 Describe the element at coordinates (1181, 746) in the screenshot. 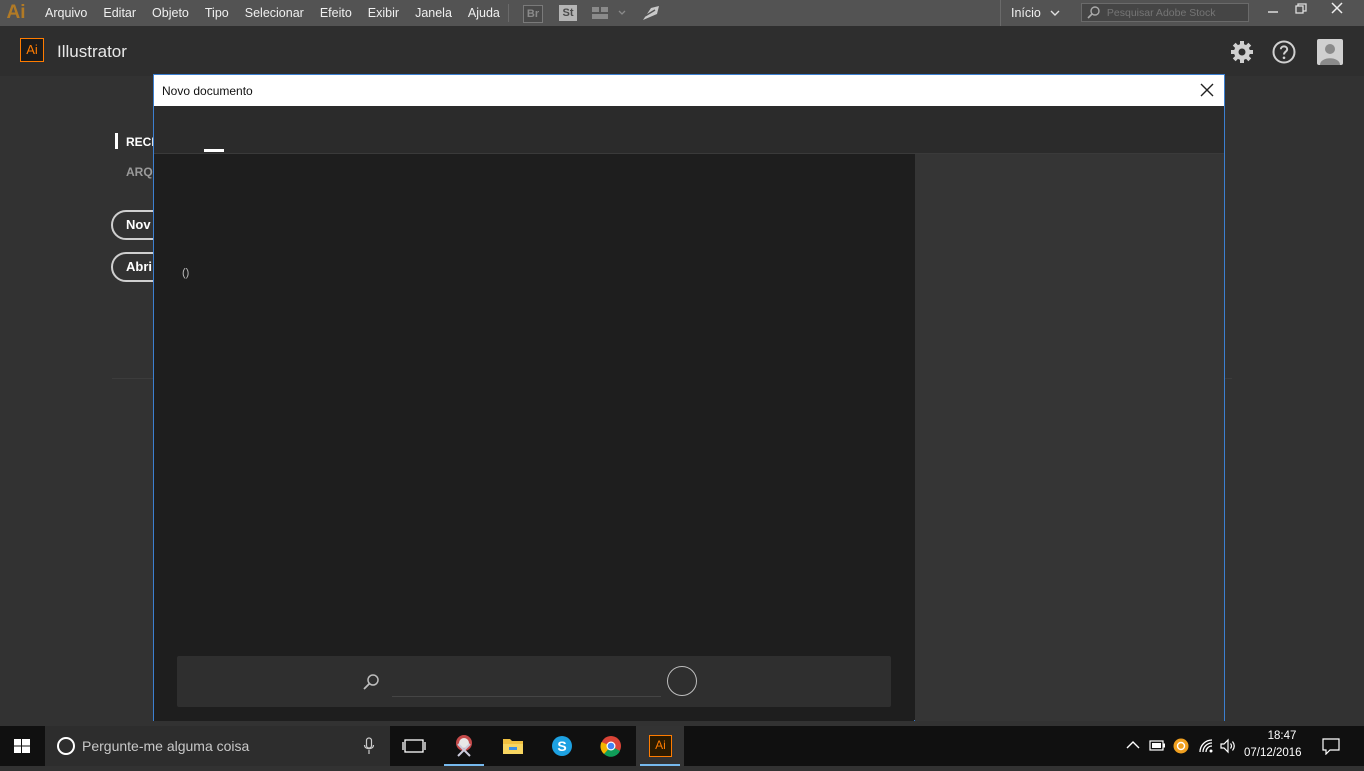

I see `update-notification-icon` at that location.